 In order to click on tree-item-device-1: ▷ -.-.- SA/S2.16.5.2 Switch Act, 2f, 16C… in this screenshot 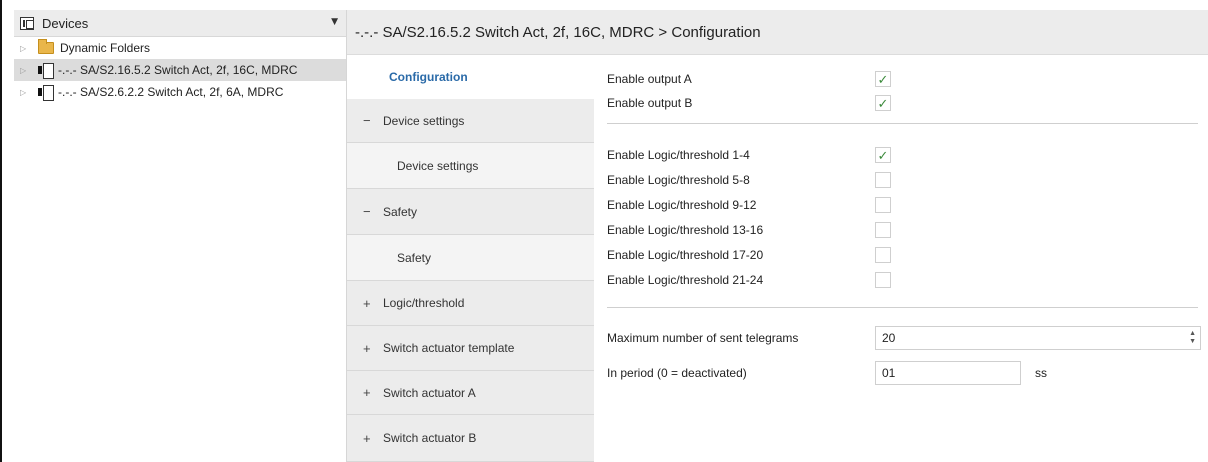, I will do `click(180, 70)`.